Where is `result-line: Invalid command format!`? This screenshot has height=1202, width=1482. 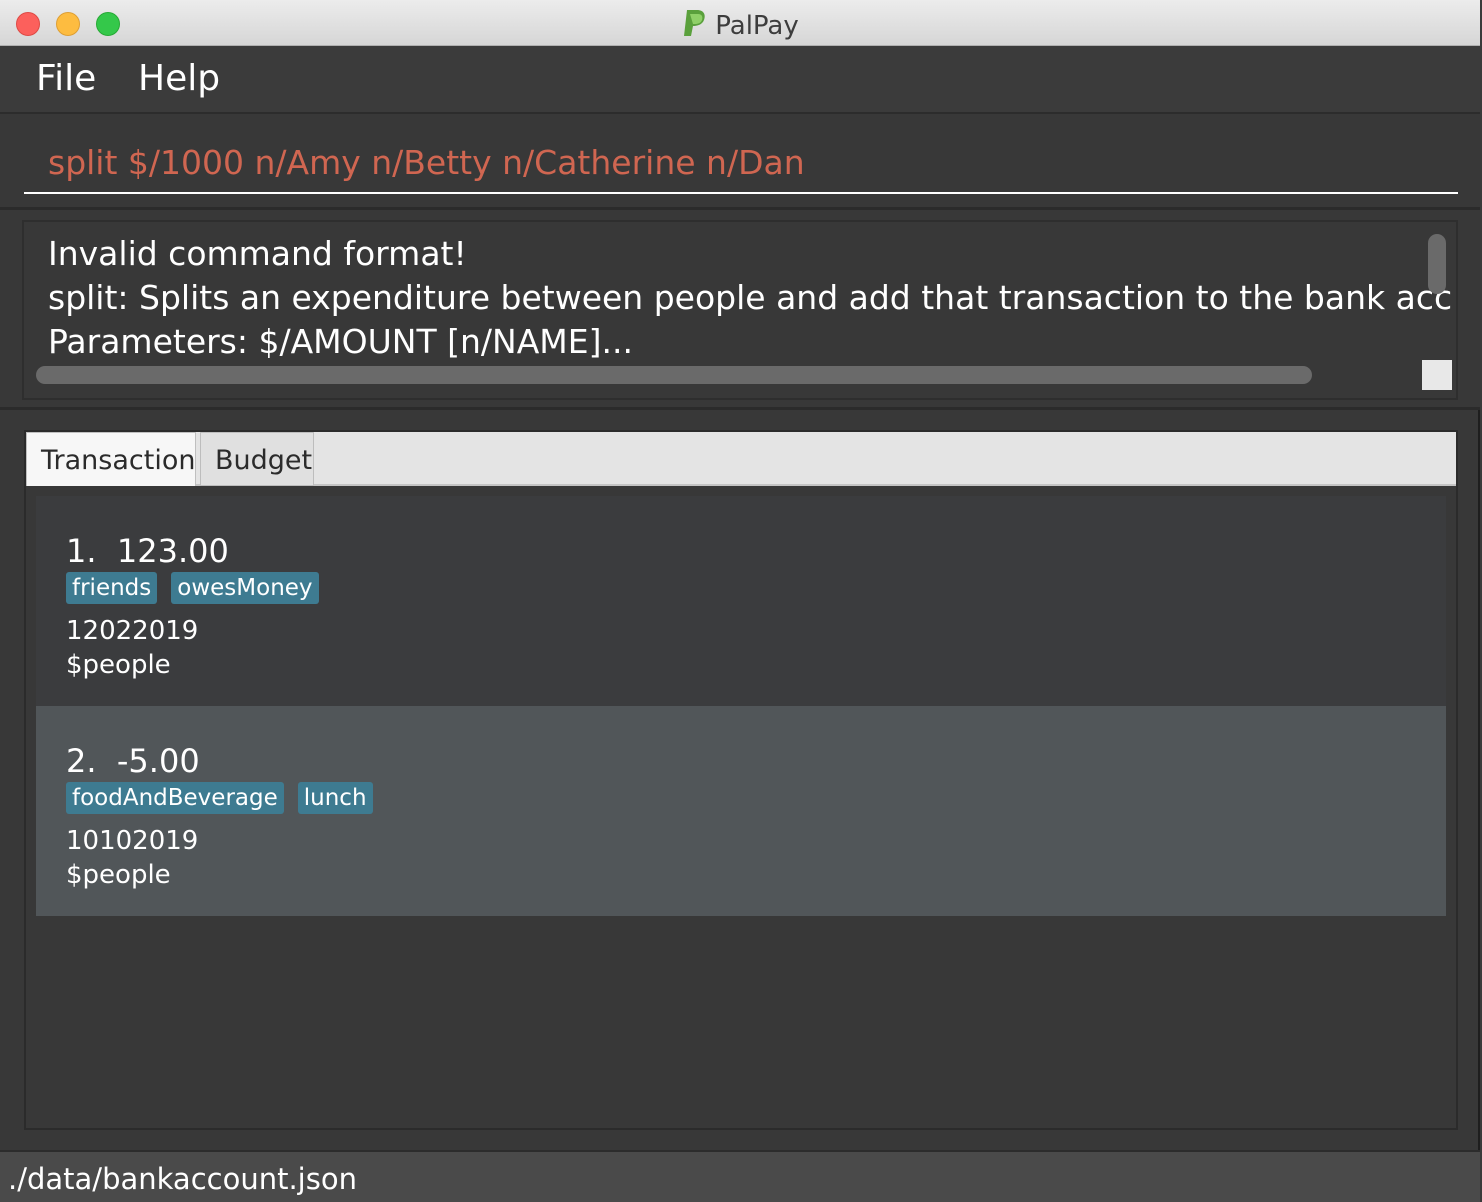
result-line: Invalid command format! is located at coordinates (257, 253).